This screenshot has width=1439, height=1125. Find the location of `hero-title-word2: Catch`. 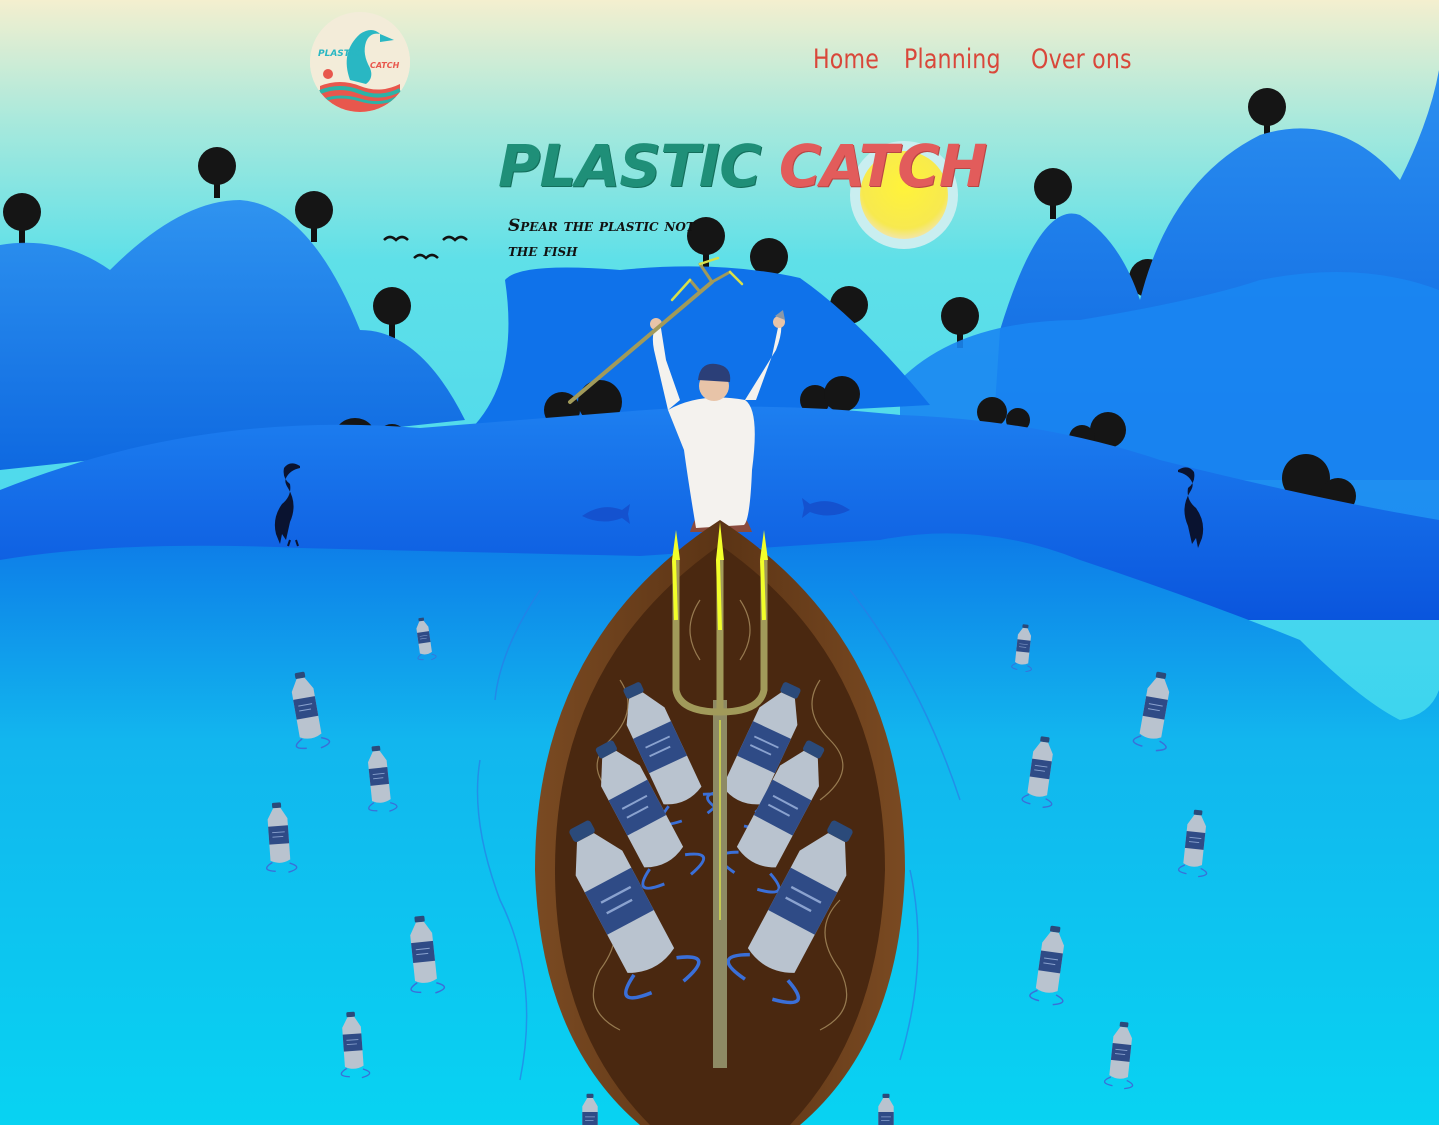

hero-title-word2: Catch is located at coordinates (883, 166).